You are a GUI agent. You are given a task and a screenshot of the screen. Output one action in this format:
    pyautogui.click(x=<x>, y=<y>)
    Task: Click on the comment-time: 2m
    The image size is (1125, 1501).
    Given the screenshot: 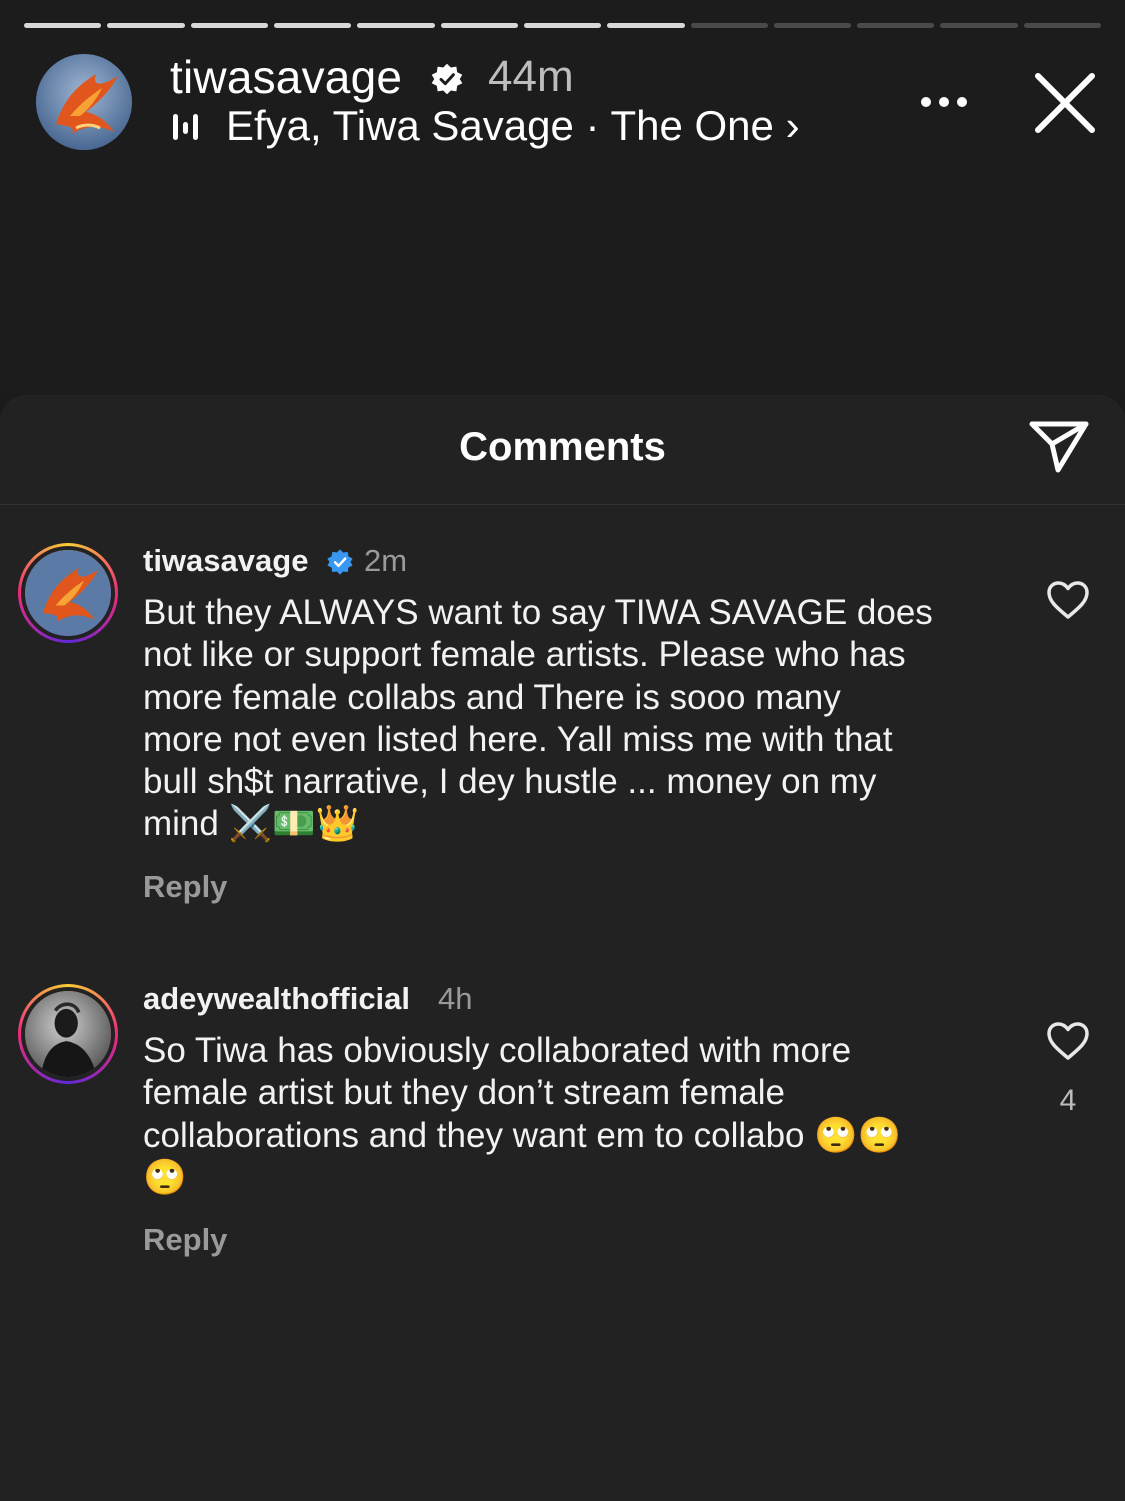 What is the action you would take?
    pyautogui.click(x=386, y=560)
    